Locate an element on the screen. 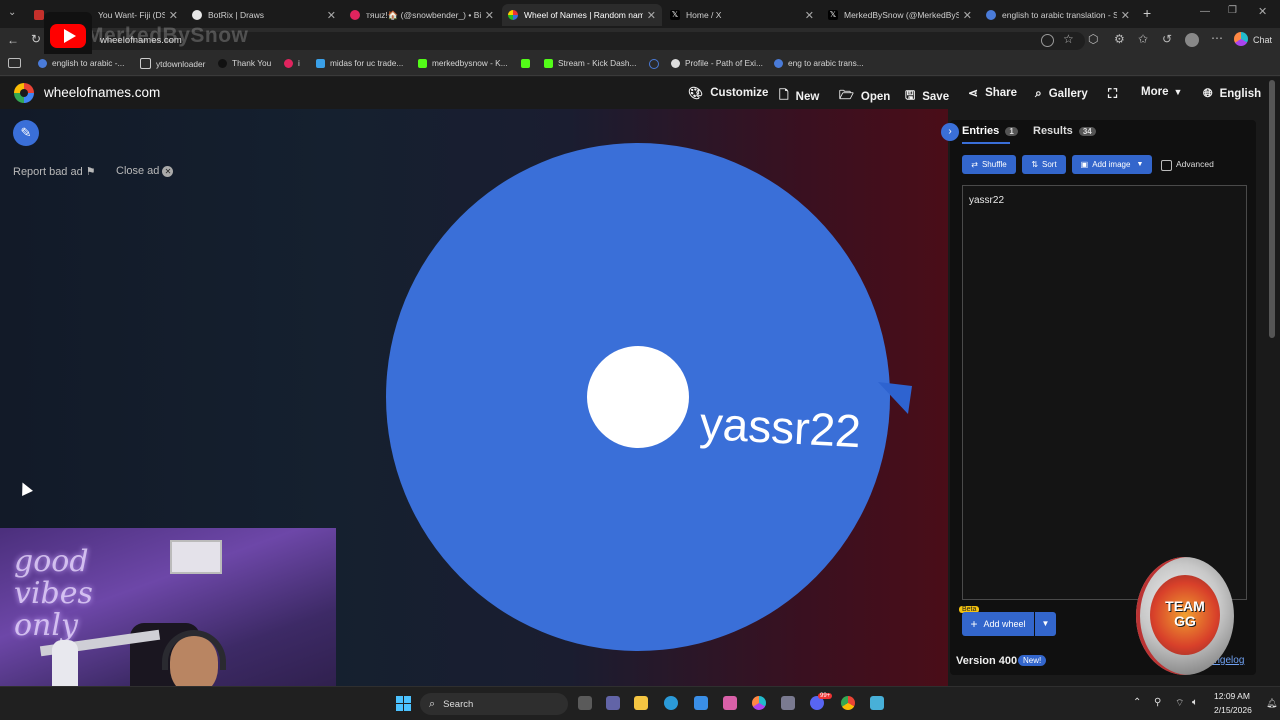 This screenshot has height=720, width=1280. extension-icon: ⬡ is located at coordinates (1093, 39).